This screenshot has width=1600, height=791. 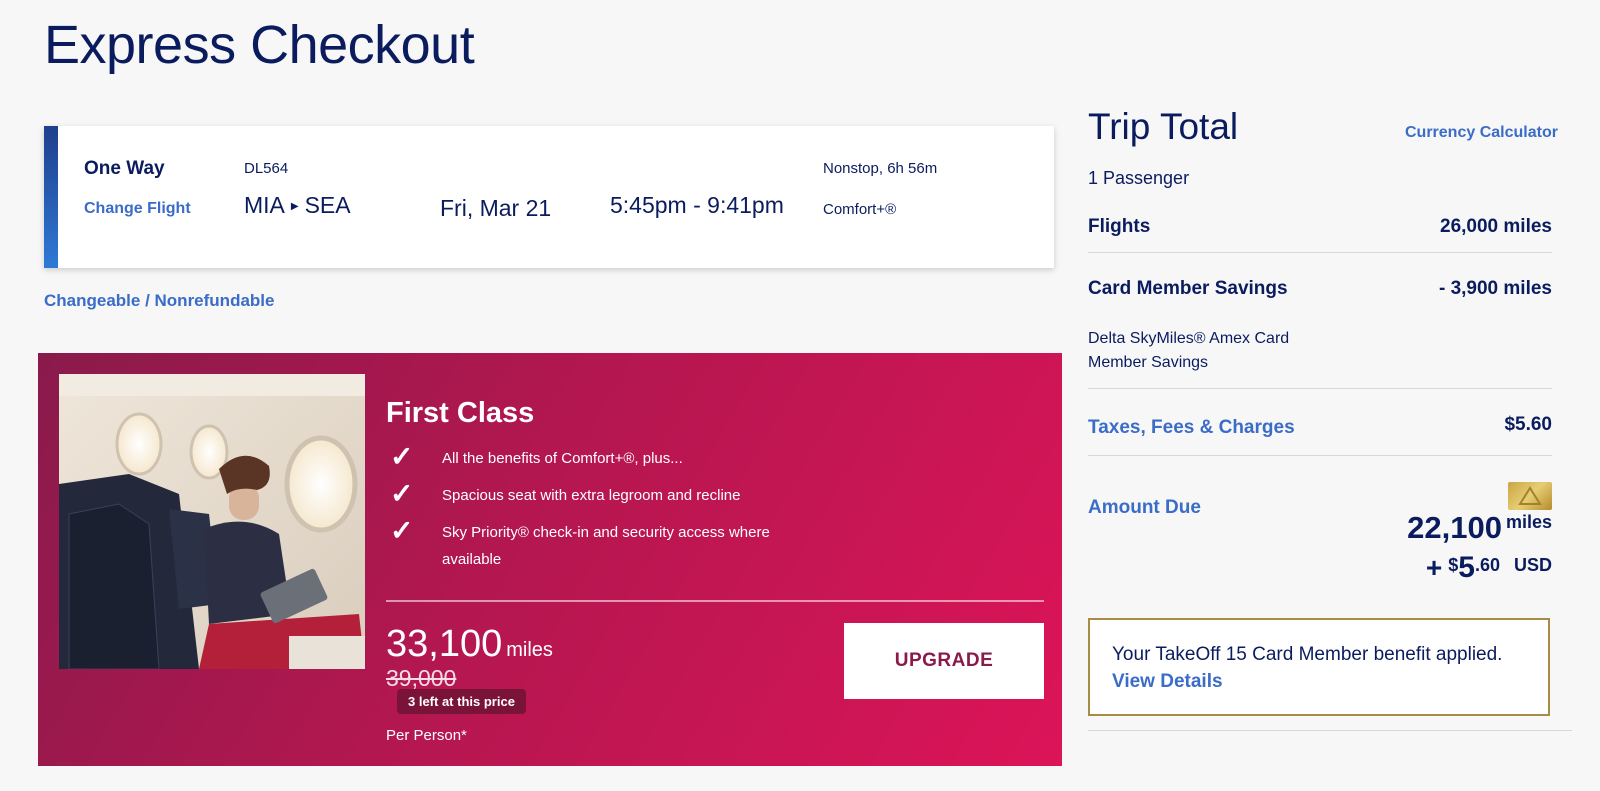 I want to click on flight-stops-duration: Nonstop, 6h 56m, so click(x=880, y=168).